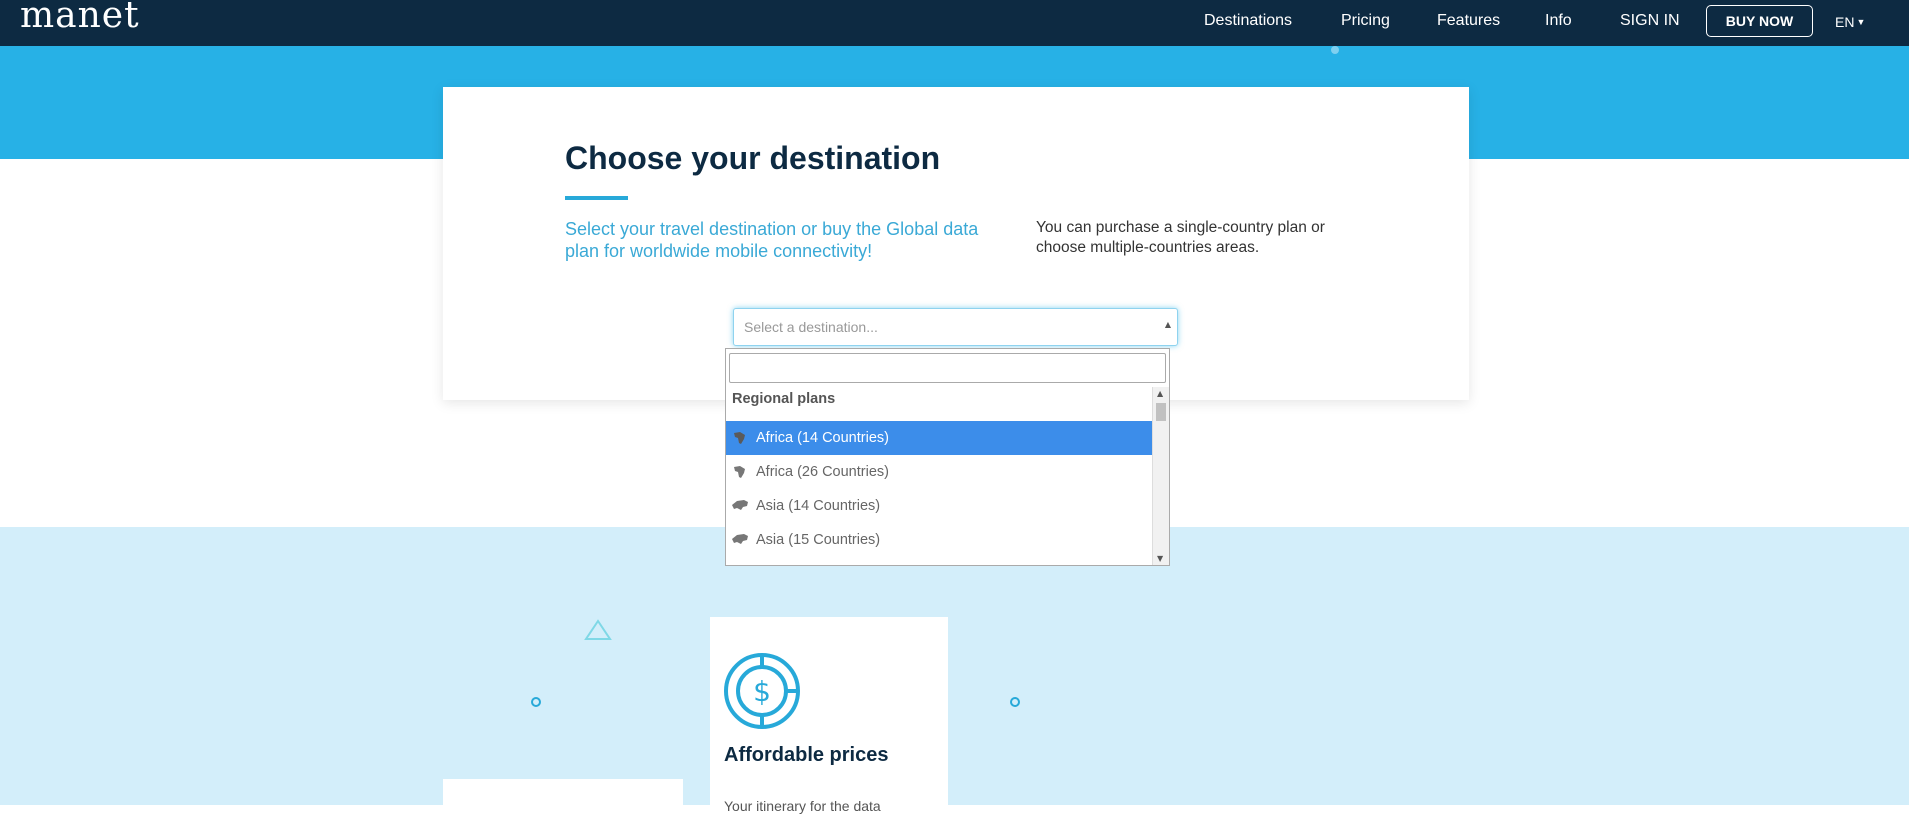 Image resolution: width=1909 pixels, height=819 pixels. Describe the element at coordinates (818, 506) in the screenshot. I see `option-label: Asia (14 Countries)` at that location.